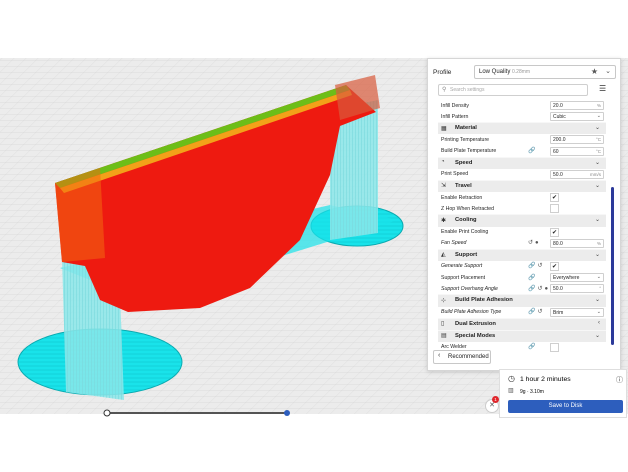  I want to click on spool-icon: ▥, so click(511, 391).